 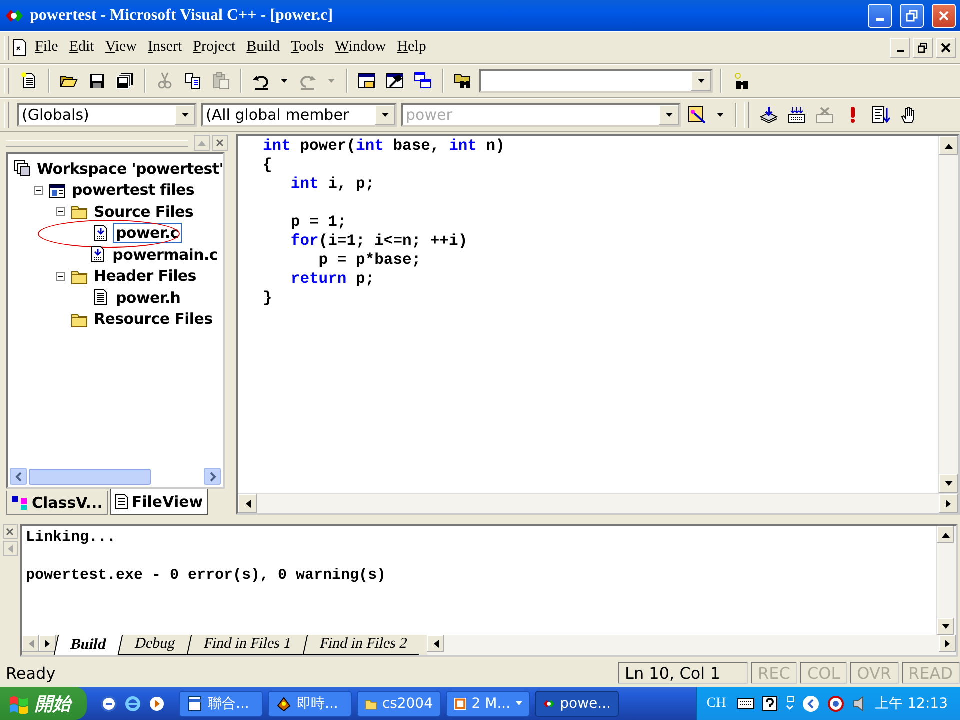 I want to click on status-indicator: COL, so click(x=824, y=673).